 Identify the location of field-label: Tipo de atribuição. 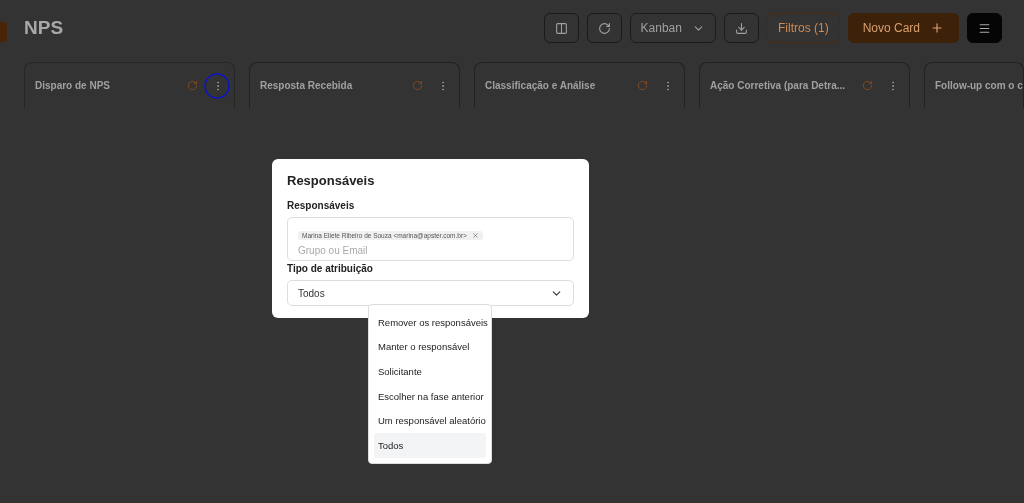
(330, 268).